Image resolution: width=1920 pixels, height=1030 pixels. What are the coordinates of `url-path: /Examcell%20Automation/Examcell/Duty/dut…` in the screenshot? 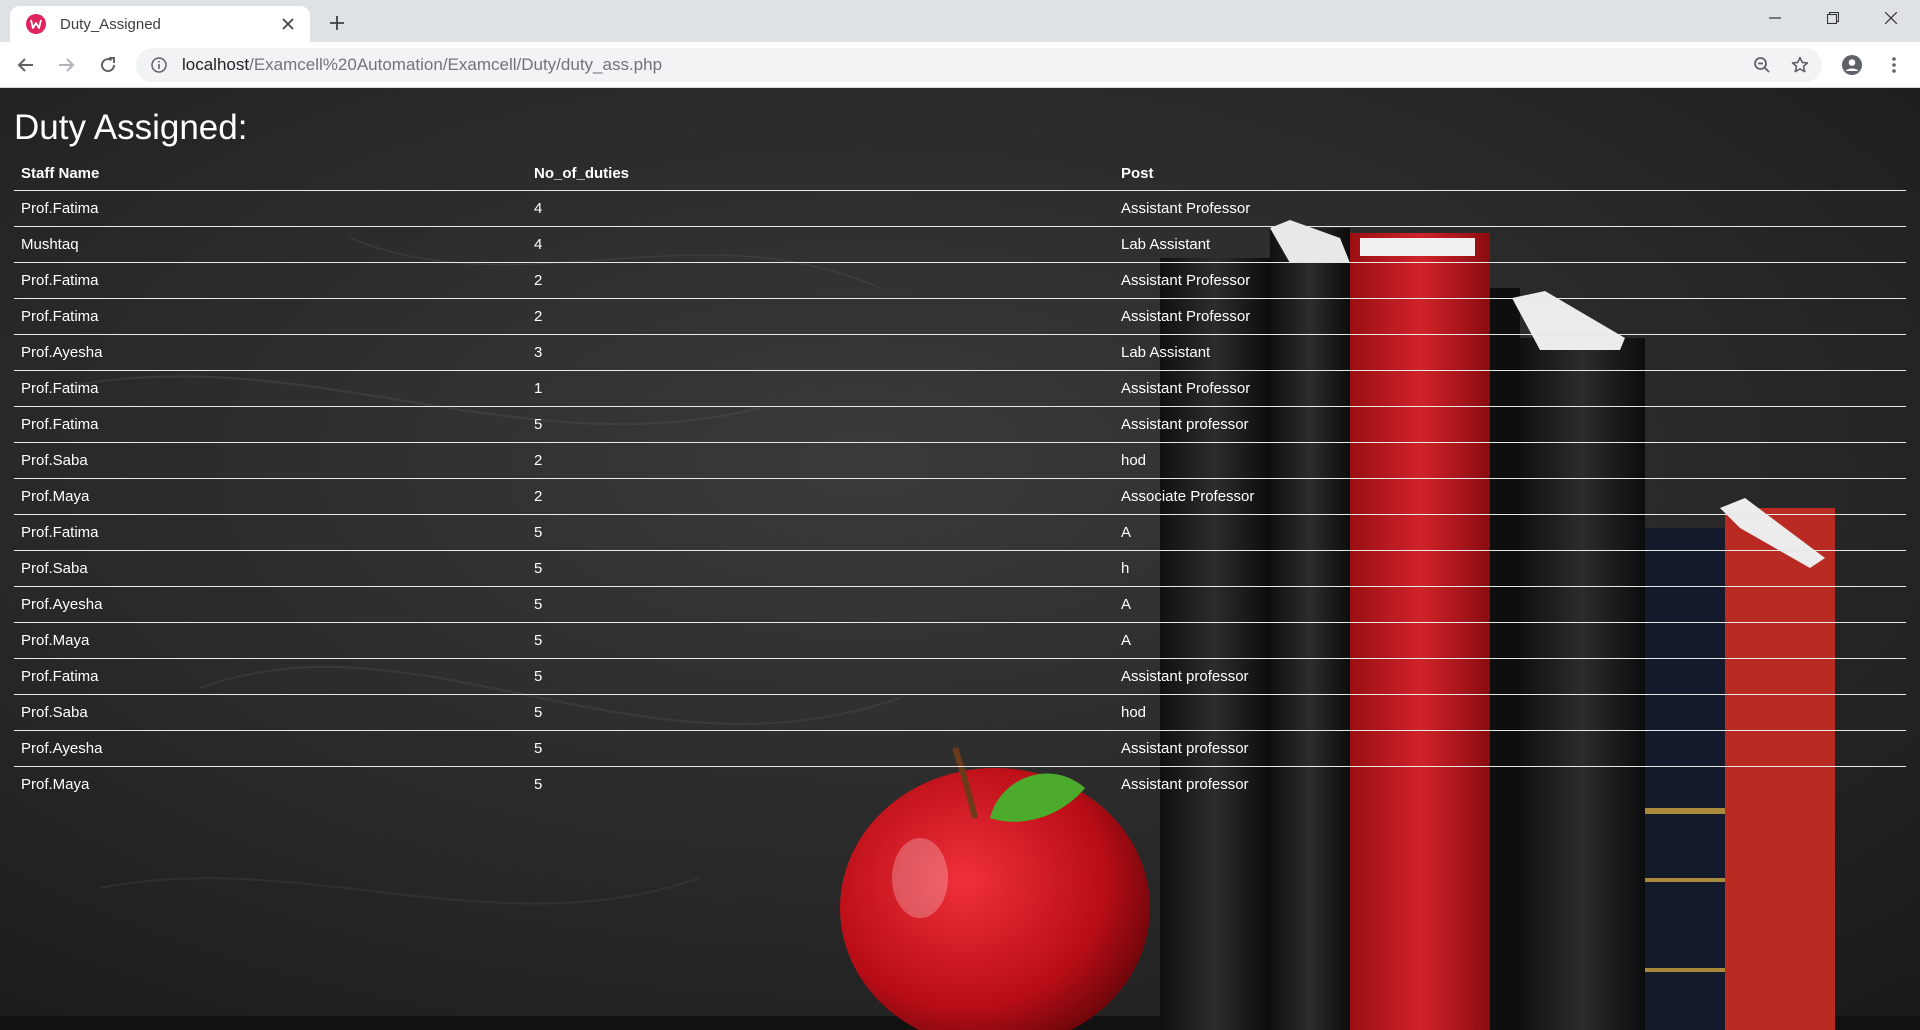 It's located at (456, 64).